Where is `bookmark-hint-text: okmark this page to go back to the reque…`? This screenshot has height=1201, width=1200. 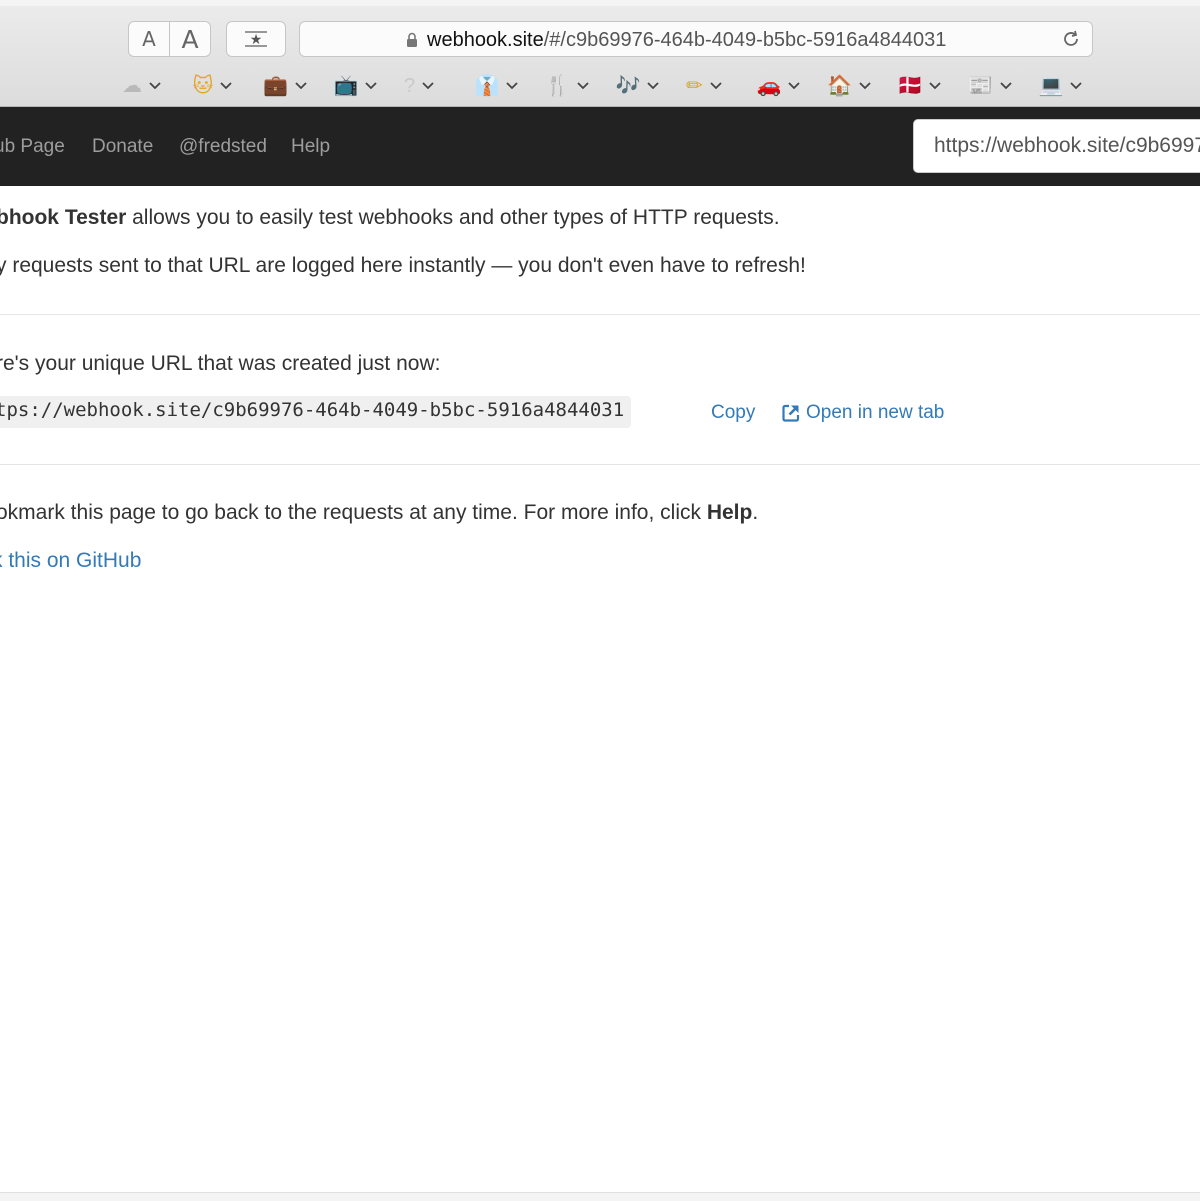
bookmark-hint-text: okmark this page to go back to the reque… is located at coordinates (379, 513).